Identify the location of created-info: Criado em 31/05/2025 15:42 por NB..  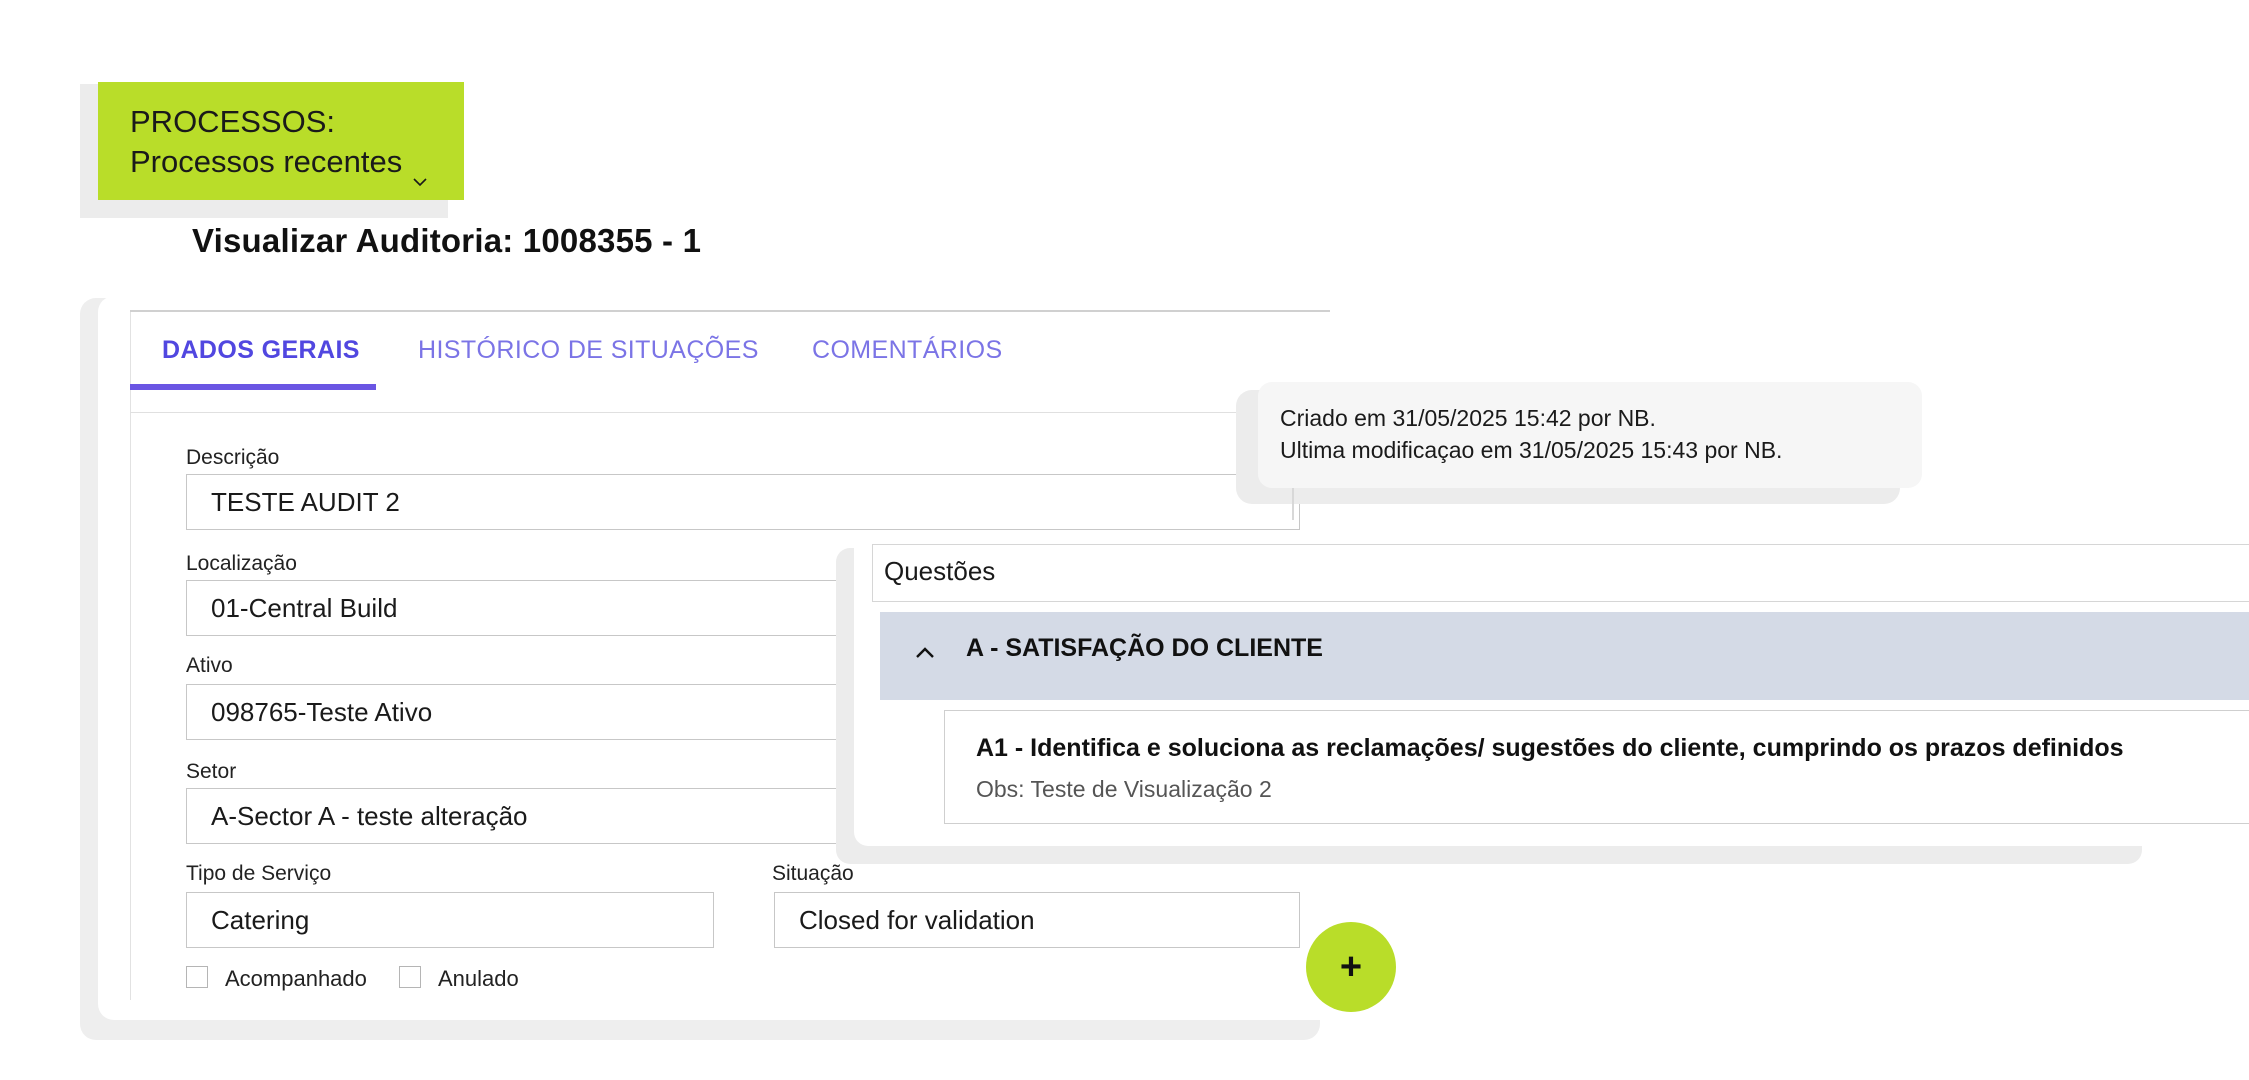
(1468, 418).